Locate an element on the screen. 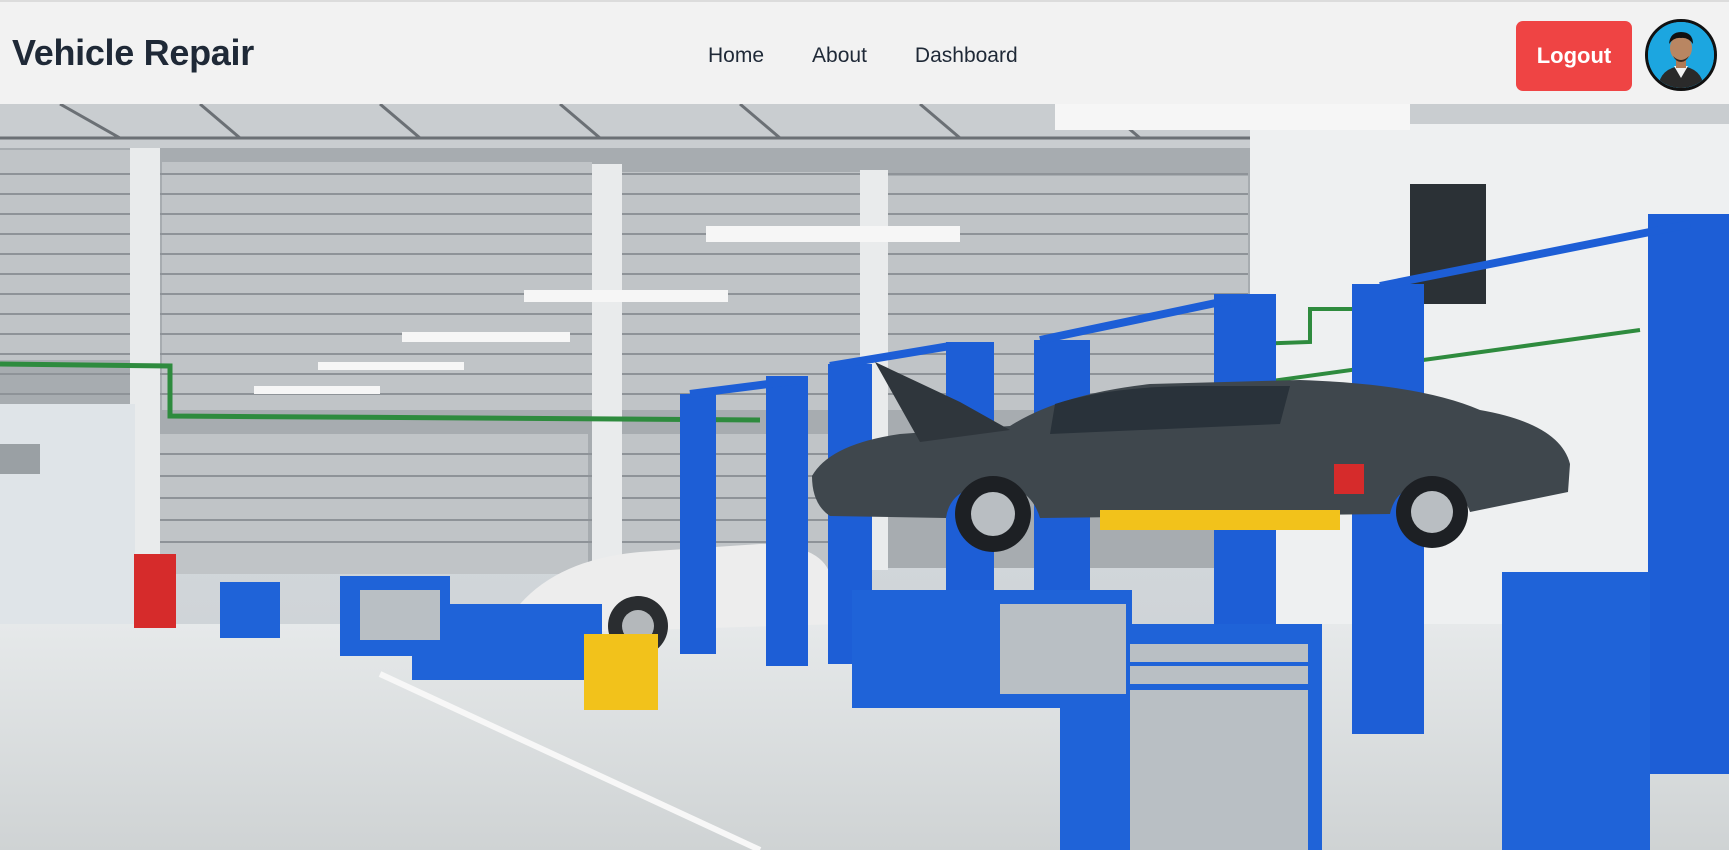 This screenshot has height=850, width=1729. nav-link-about: About is located at coordinates (839, 56).